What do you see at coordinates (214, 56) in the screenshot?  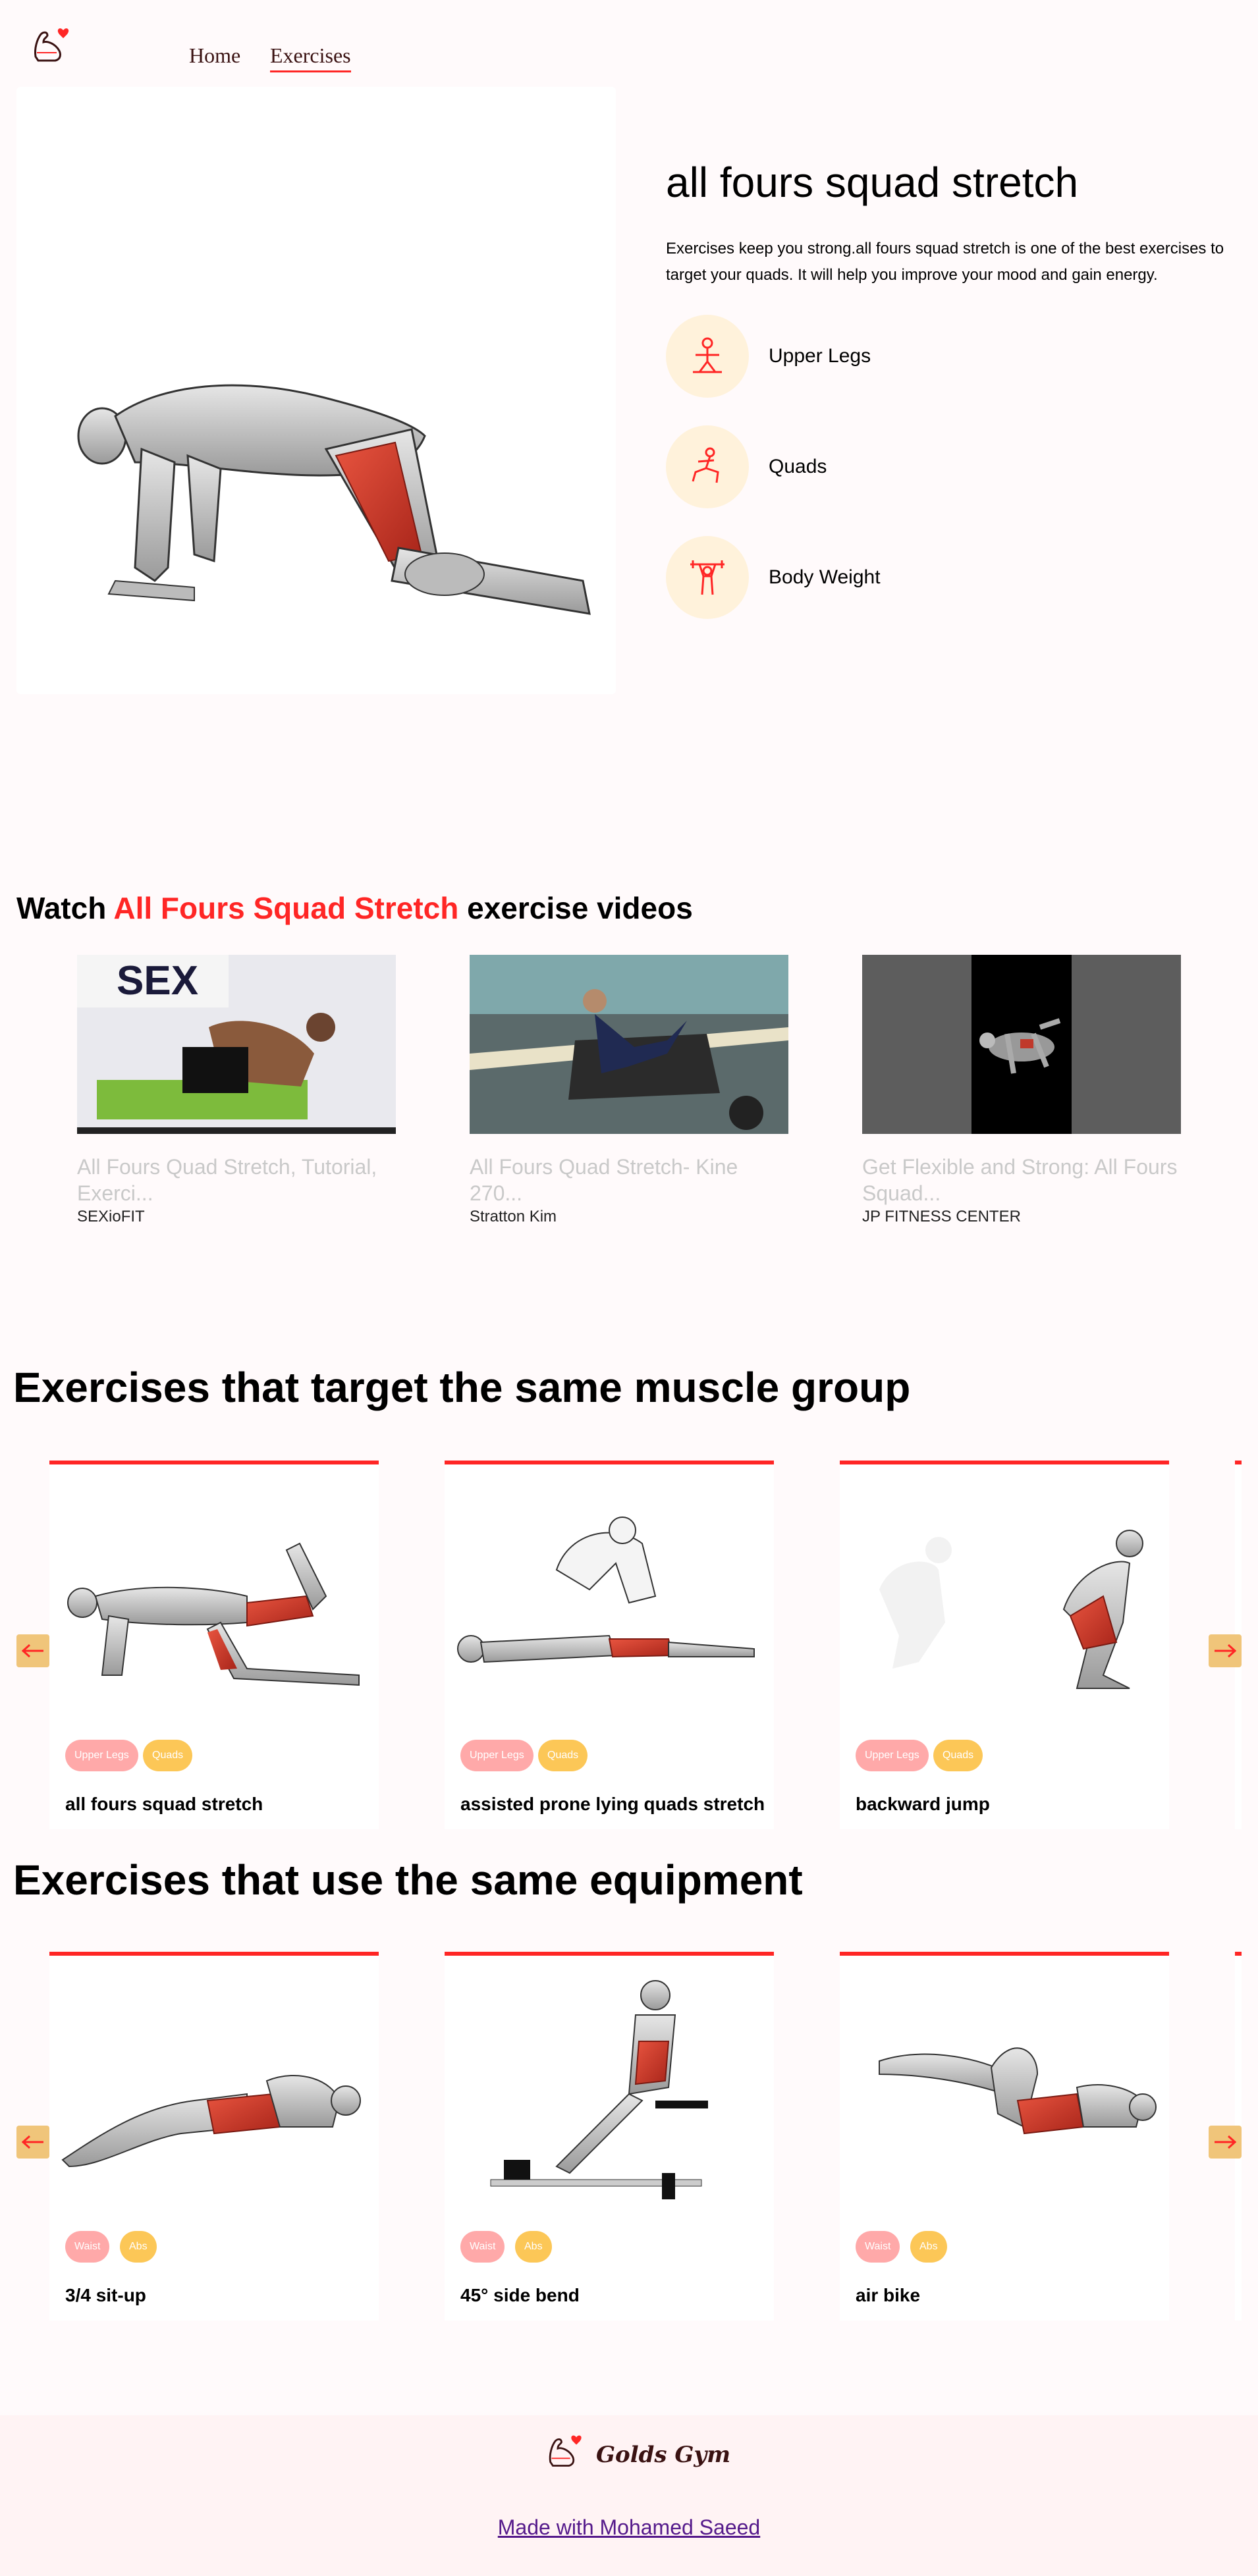 I see `nav-home-link: Home` at bounding box center [214, 56].